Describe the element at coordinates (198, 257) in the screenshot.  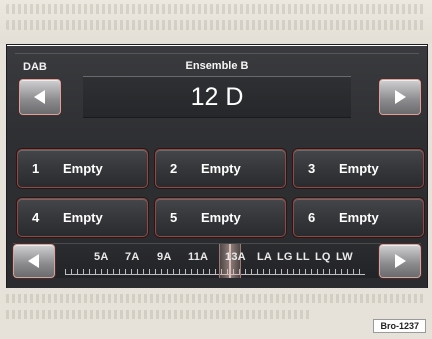
I see `channel-label: 11A` at that location.